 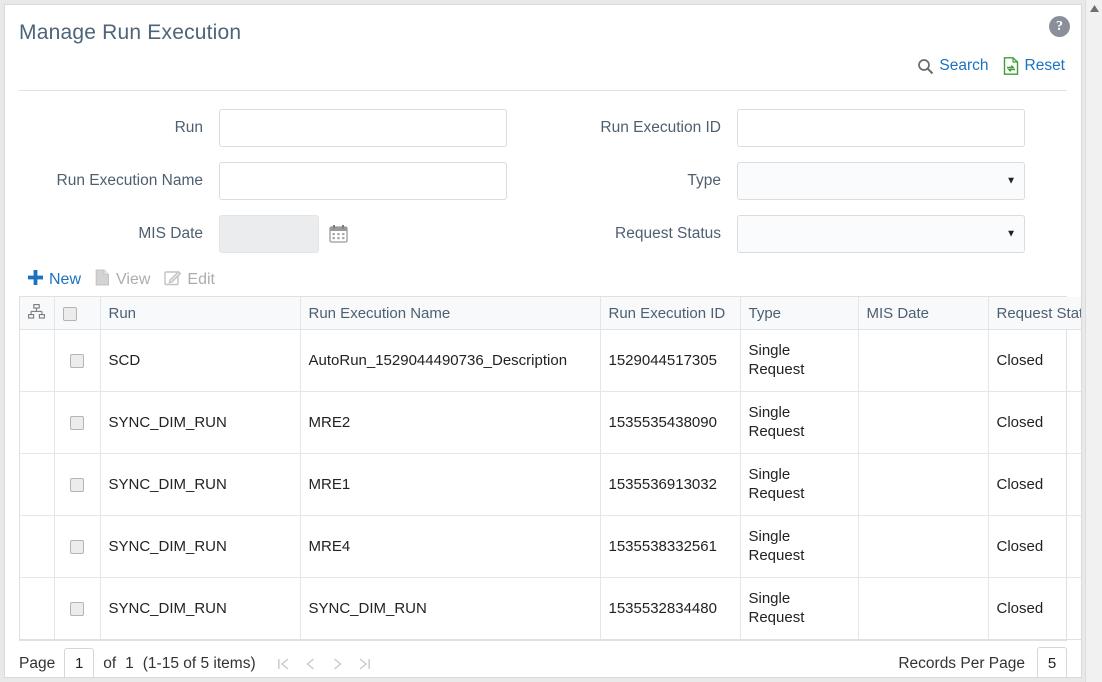 I want to click on new-button-label: New, so click(x=65, y=279).